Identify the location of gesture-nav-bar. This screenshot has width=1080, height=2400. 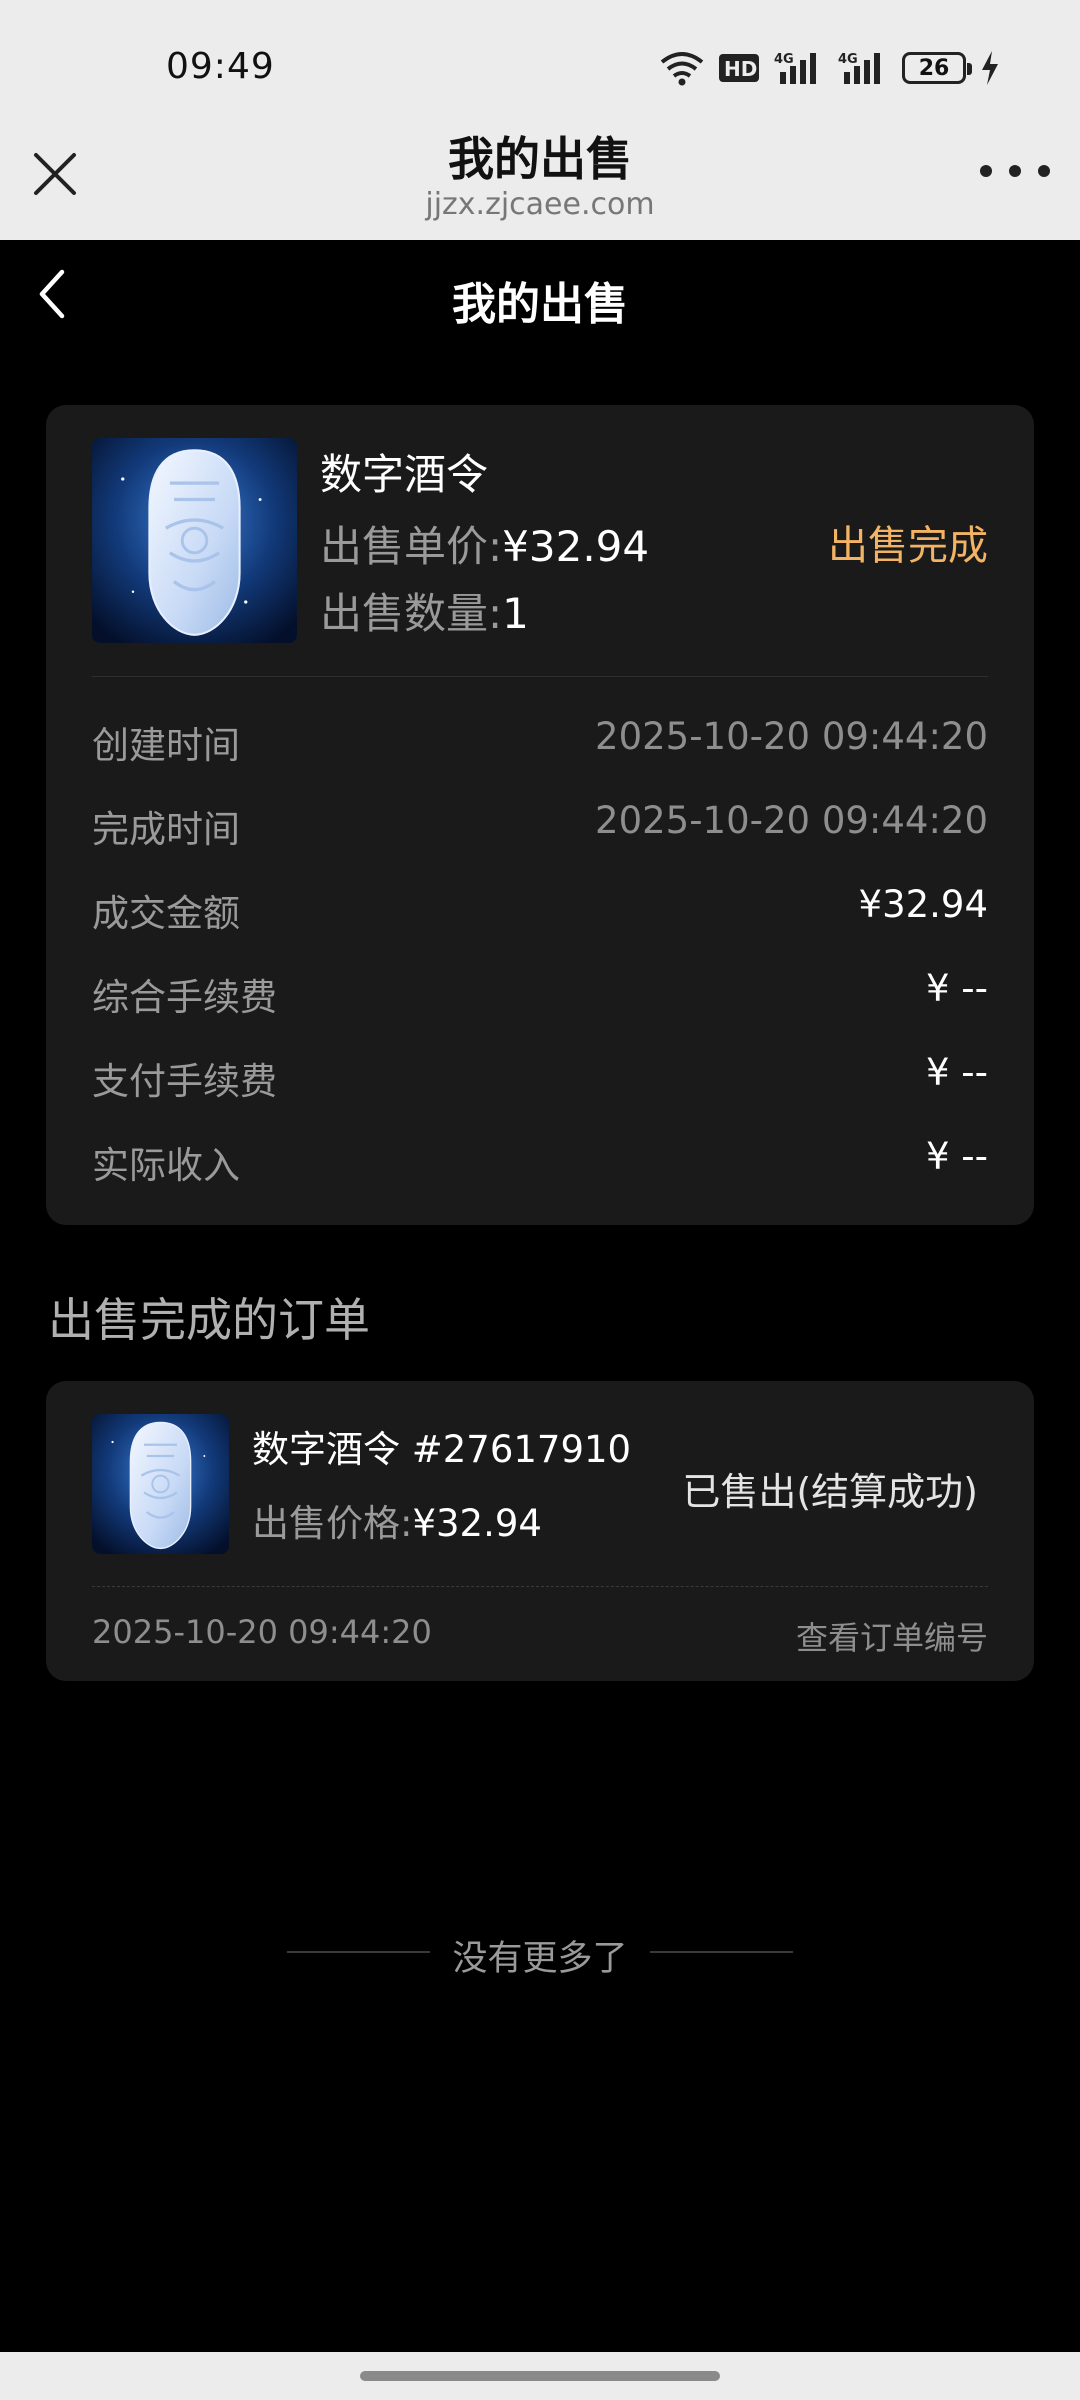
(540, 2376).